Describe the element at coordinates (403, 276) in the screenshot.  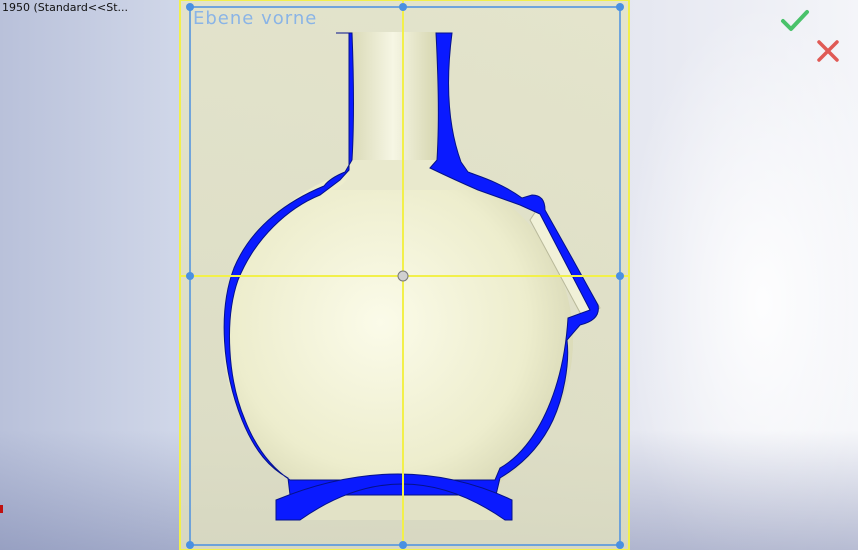
I see `origin-point` at that location.